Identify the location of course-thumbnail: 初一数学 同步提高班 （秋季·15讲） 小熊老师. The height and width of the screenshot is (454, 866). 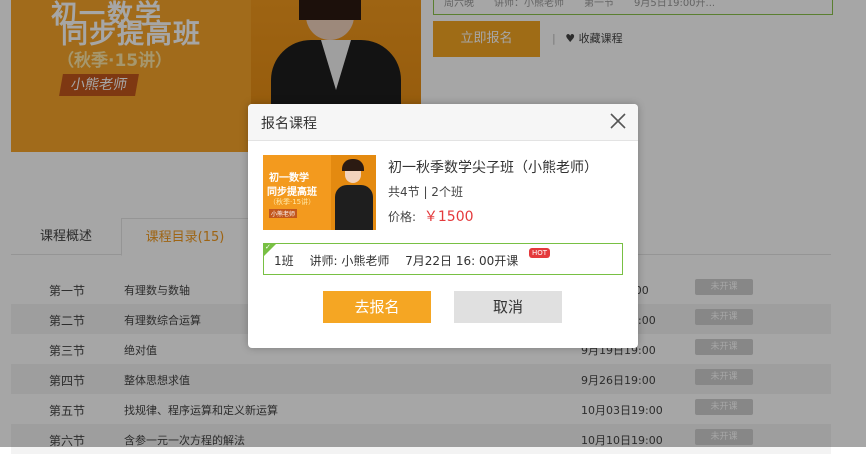
(319, 192).